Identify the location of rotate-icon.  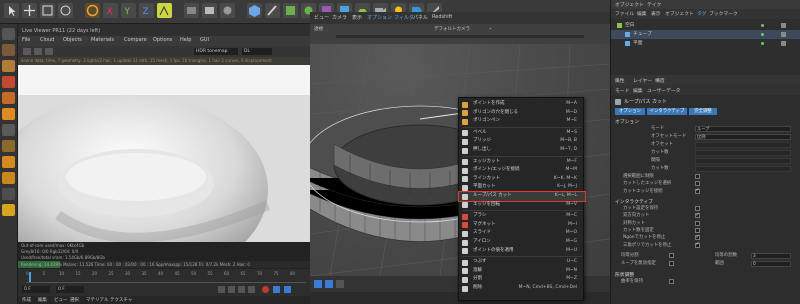
(65, 10).